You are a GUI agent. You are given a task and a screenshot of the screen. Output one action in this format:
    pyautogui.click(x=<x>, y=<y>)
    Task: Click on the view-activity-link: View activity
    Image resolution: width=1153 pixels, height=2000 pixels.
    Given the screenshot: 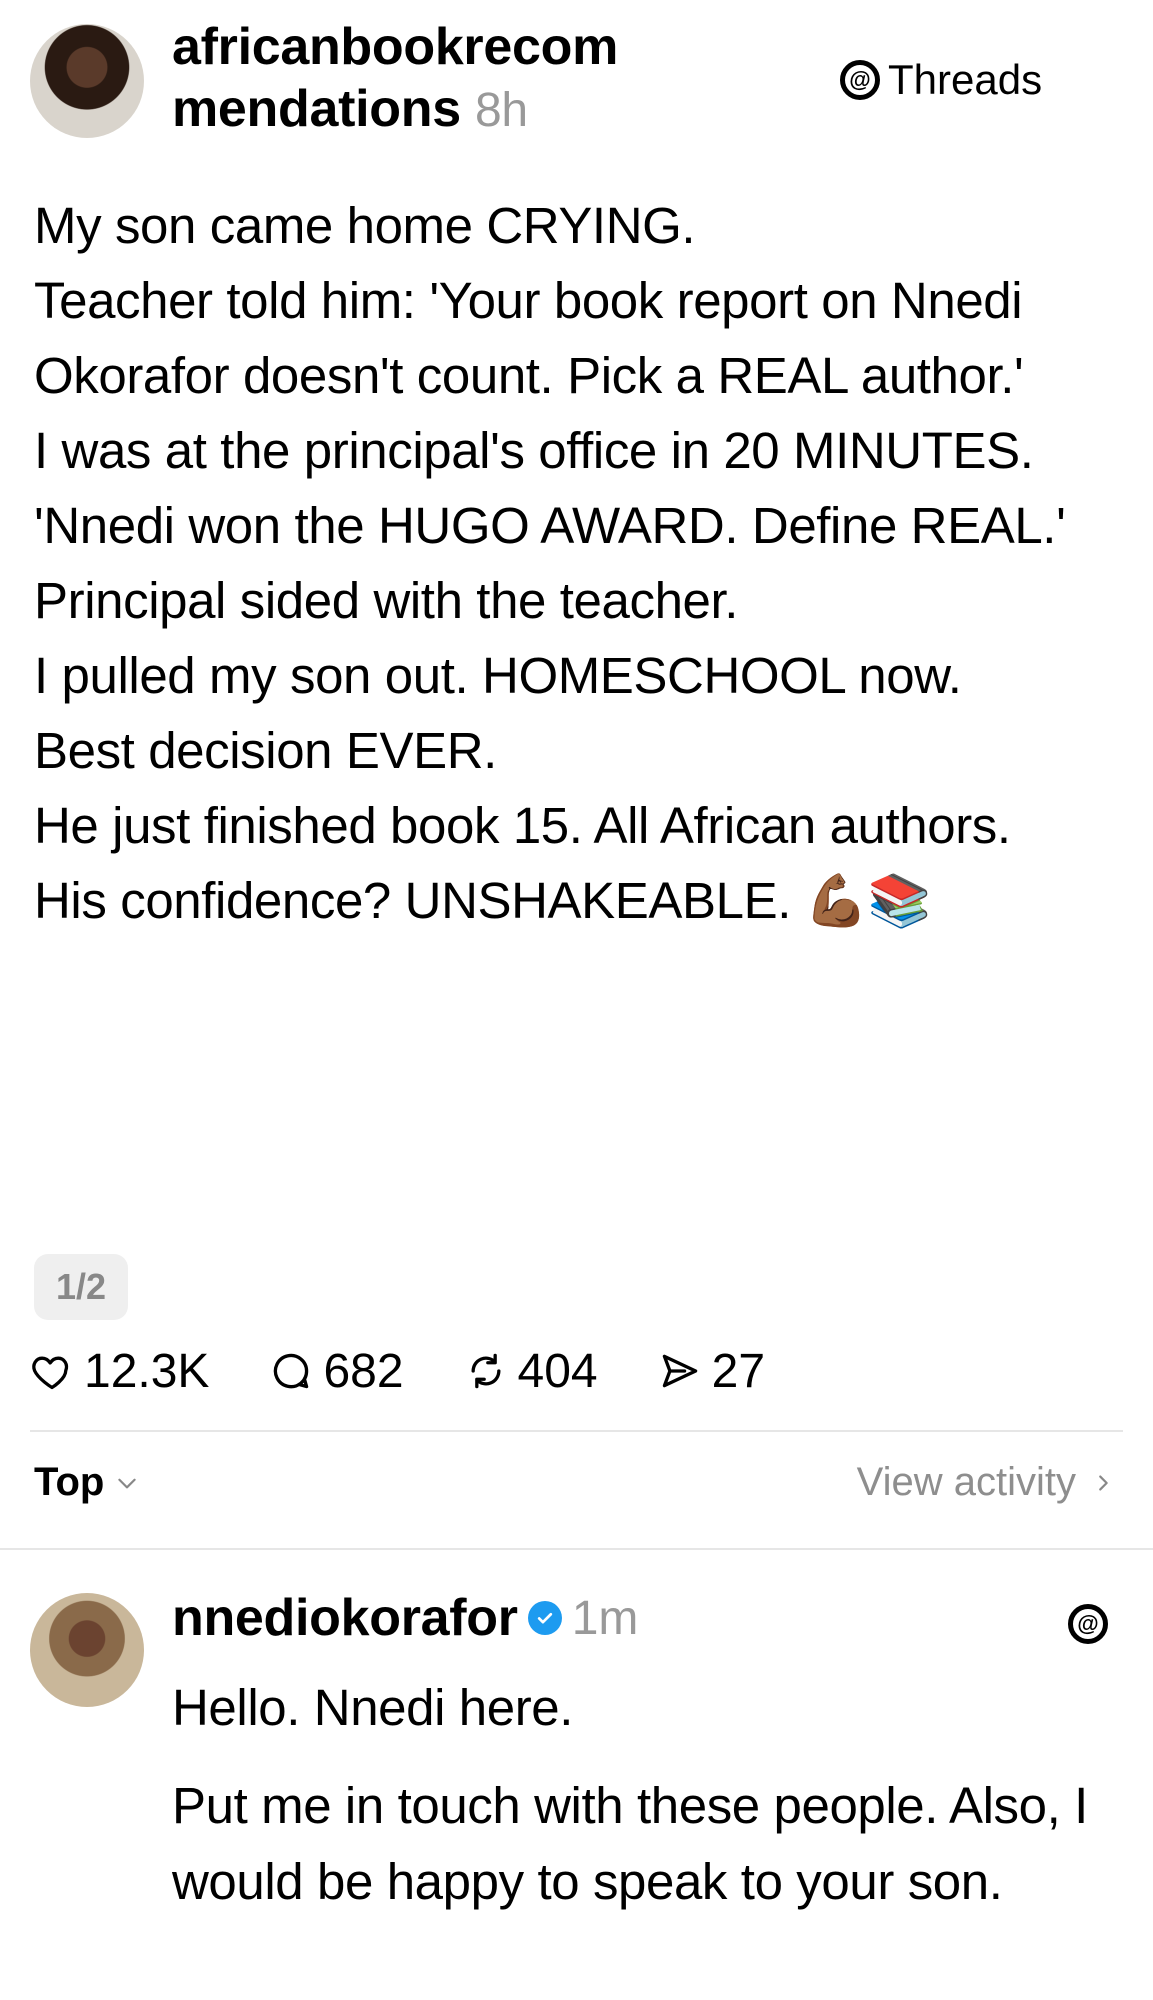 What is the action you would take?
    pyautogui.click(x=985, y=1482)
    